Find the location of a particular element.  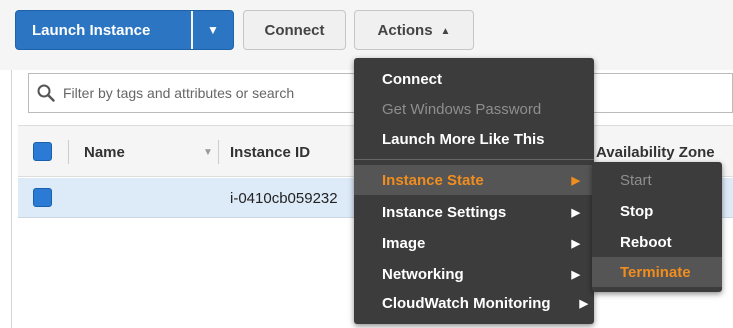

sort-caret-icon: ▼ is located at coordinates (208, 152).